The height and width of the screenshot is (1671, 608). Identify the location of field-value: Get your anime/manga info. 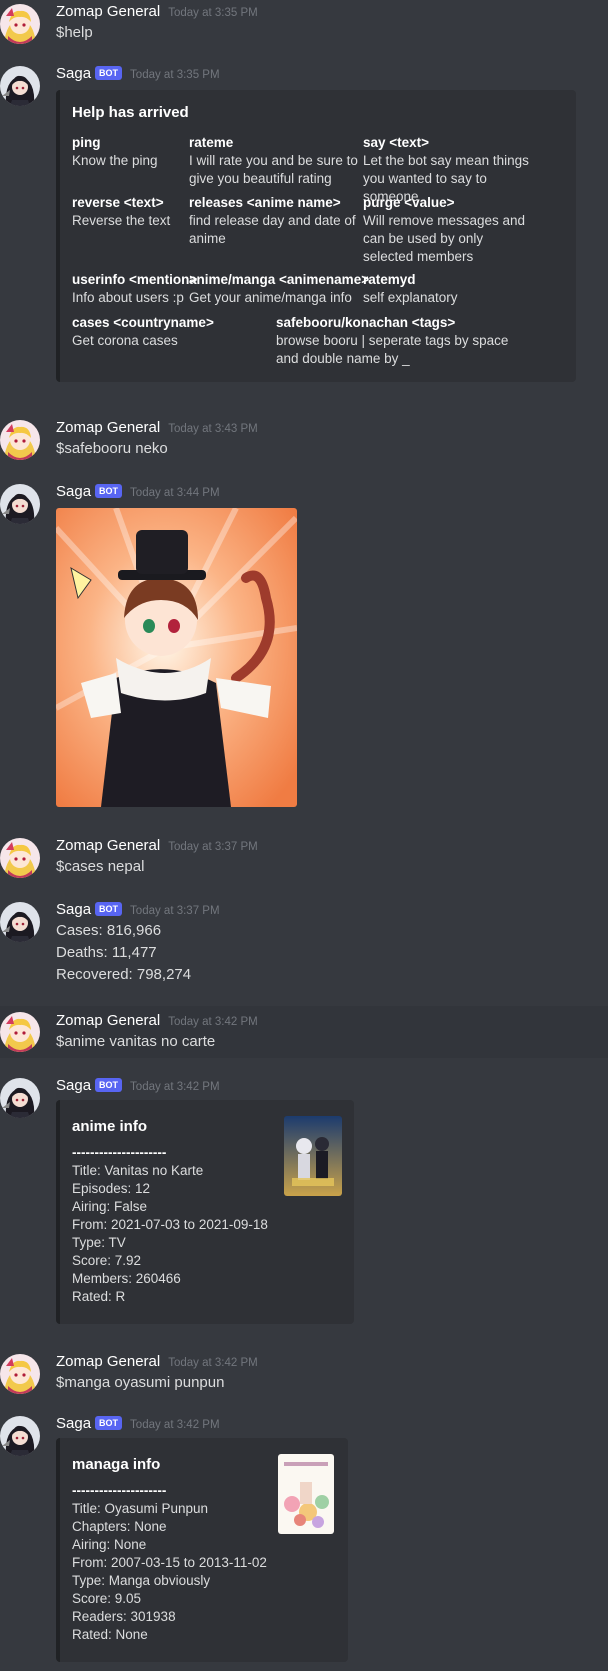
(270, 297).